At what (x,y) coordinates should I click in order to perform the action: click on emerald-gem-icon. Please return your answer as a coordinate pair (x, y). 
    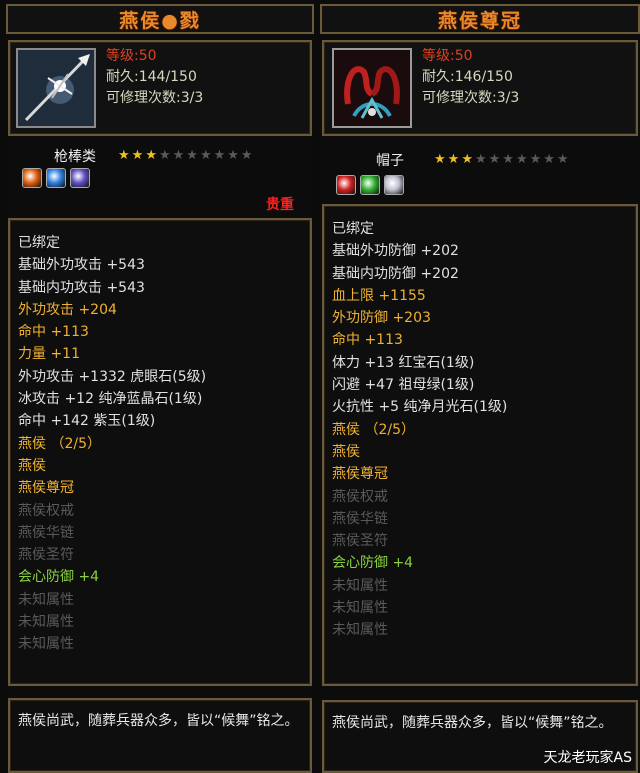
    Looking at the image, I should click on (370, 185).